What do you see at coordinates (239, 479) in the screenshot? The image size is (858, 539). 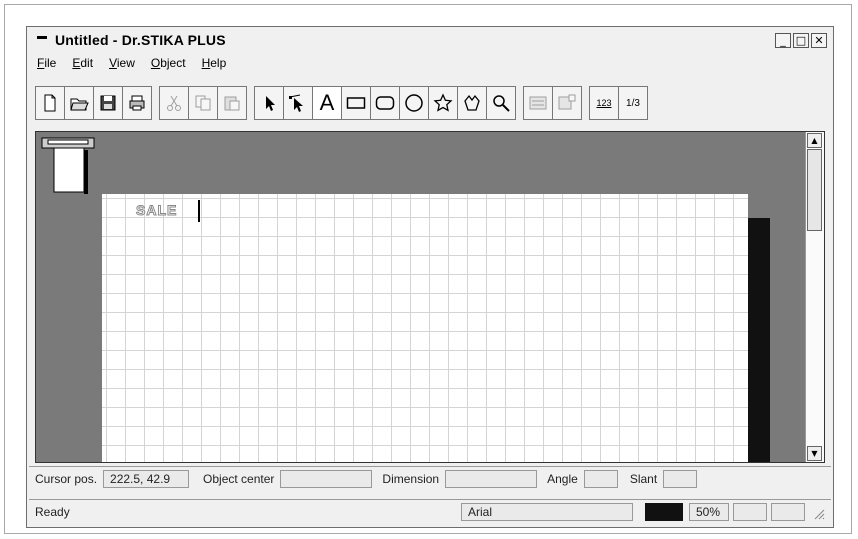 I see `object-center-label: Object center` at bounding box center [239, 479].